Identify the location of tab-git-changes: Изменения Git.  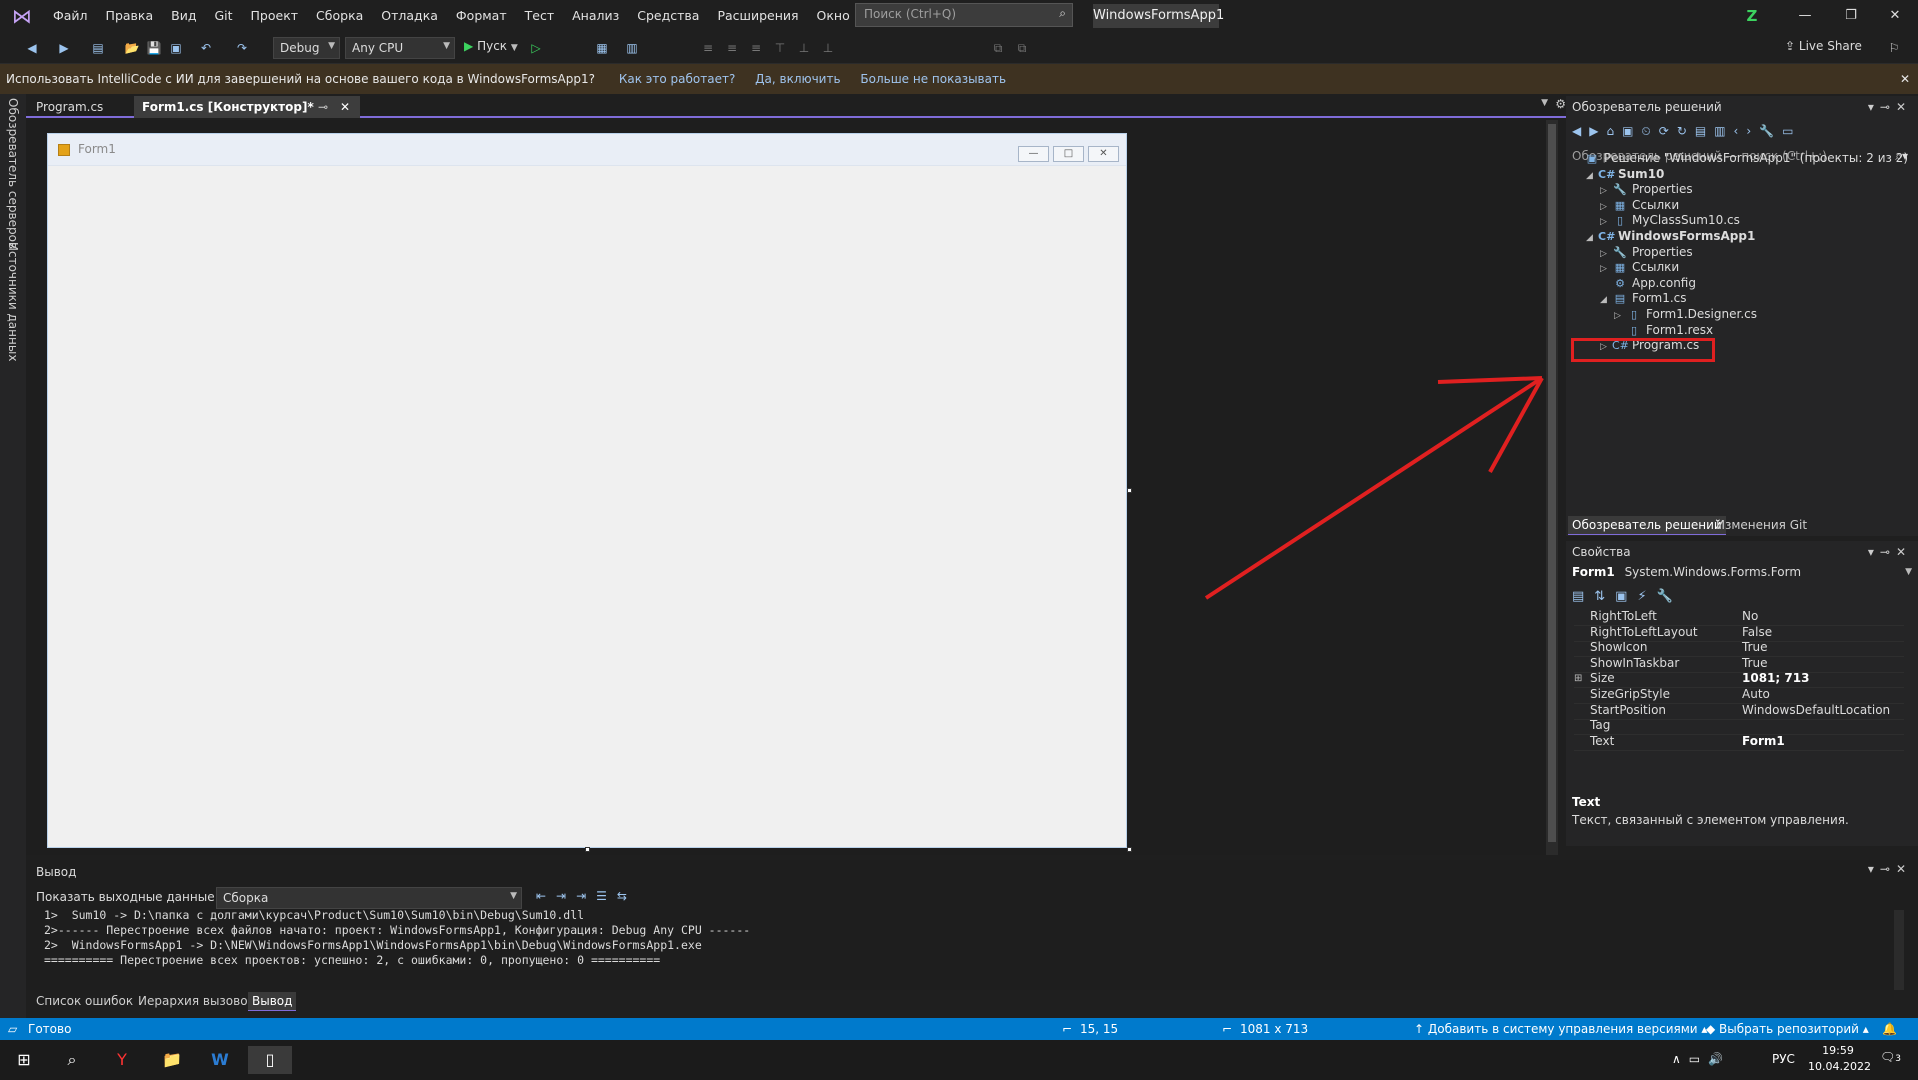
(1761, 525).